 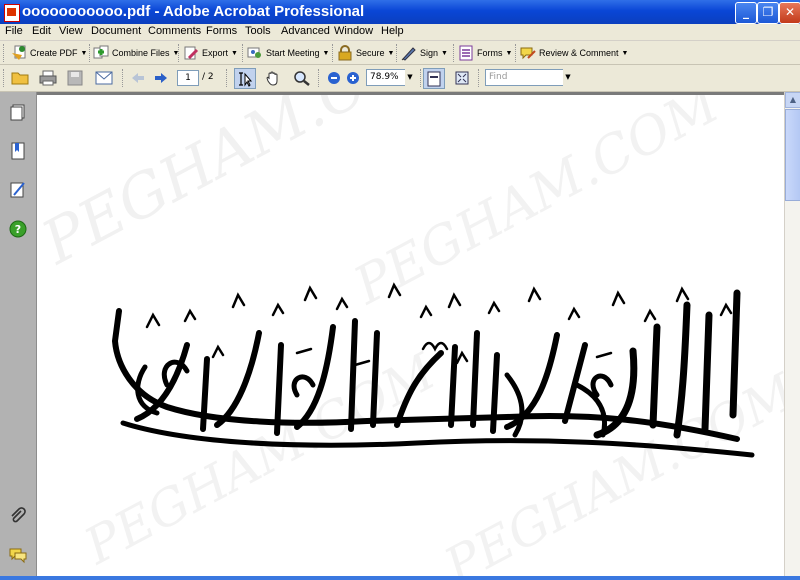 I want to click on menu-tools: Tools, so click(x=258, y=31).